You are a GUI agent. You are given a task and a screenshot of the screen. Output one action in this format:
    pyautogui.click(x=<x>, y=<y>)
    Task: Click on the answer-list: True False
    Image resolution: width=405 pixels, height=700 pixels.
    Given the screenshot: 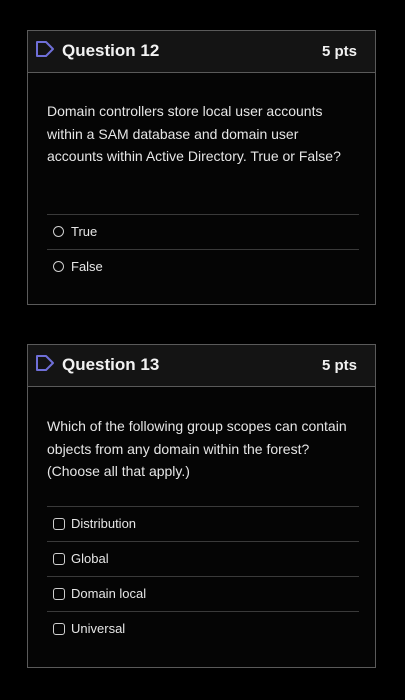 What is the action you would take?
    pyautogui.click(x=203, y=249)
    